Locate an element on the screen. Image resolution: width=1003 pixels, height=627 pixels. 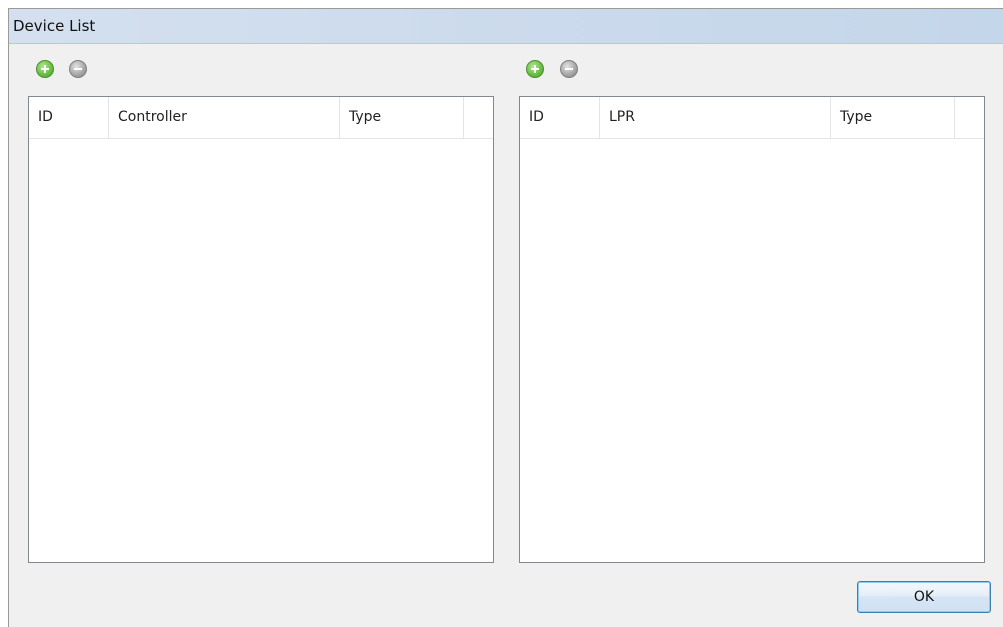
controller-list-header: ID Controller Type is located at coordinates (261, 118).